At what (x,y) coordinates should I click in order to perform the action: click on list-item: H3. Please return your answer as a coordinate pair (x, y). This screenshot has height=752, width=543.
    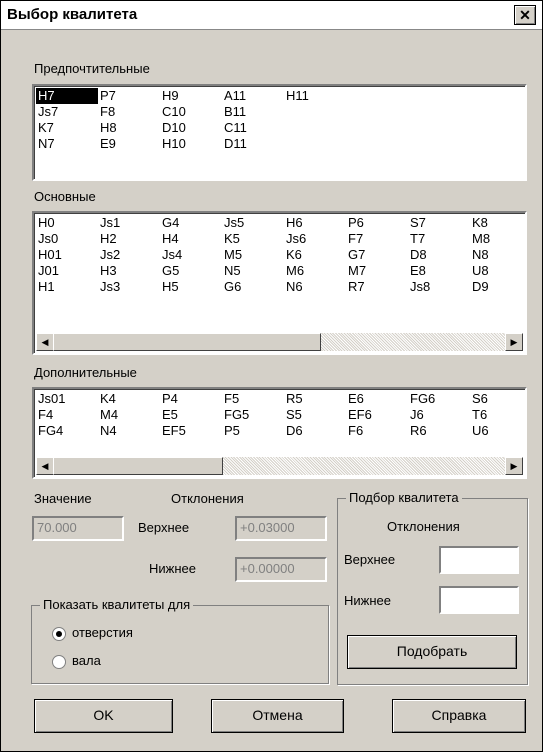
    Looking at the image, I should click on (129, 271).